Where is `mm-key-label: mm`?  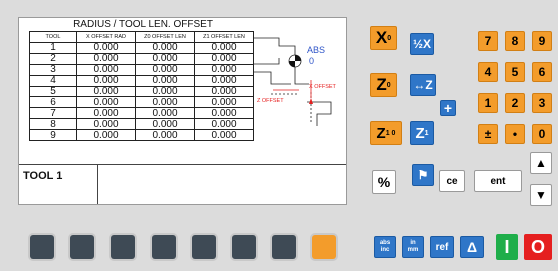 mm-key-label: mm is located at coordinates (413, 250).